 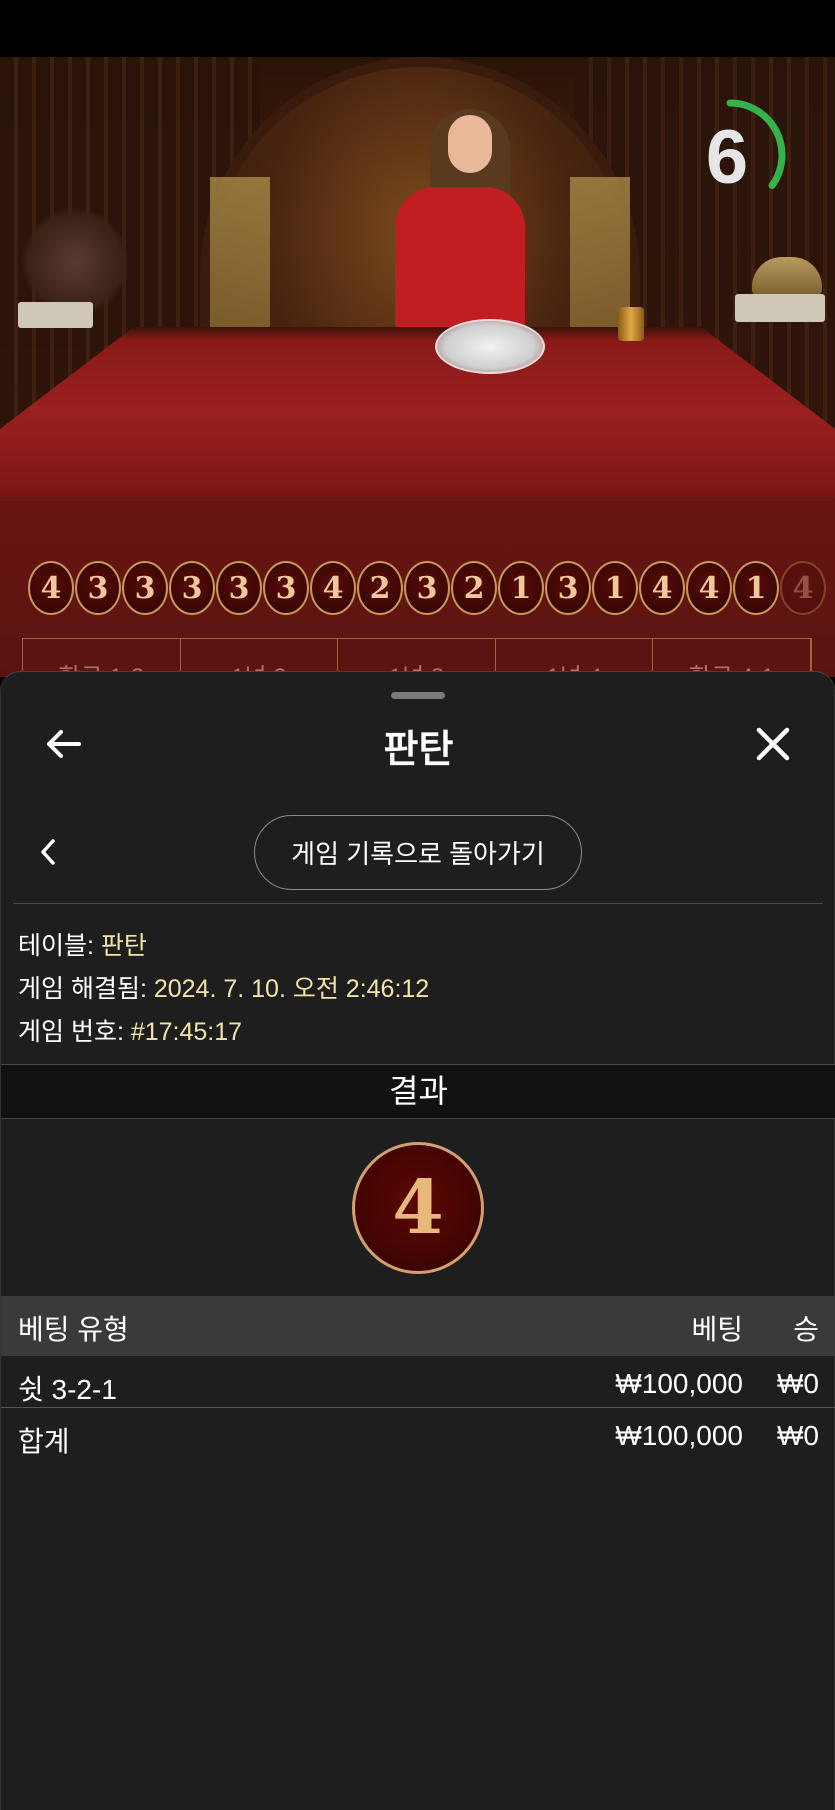 I want to click on row-bet-amount: ₩100,000, so click(x=679, y=1383).